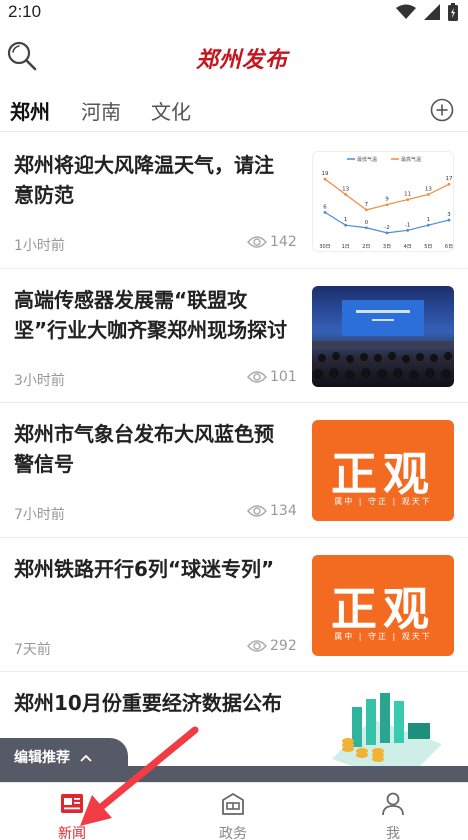 The image size is (468, 840). What do you see at coordinates (384, 159) in the screenshot?
I see `chart-legend: 最低气温 最高气温` at bounding box center [384, 159].